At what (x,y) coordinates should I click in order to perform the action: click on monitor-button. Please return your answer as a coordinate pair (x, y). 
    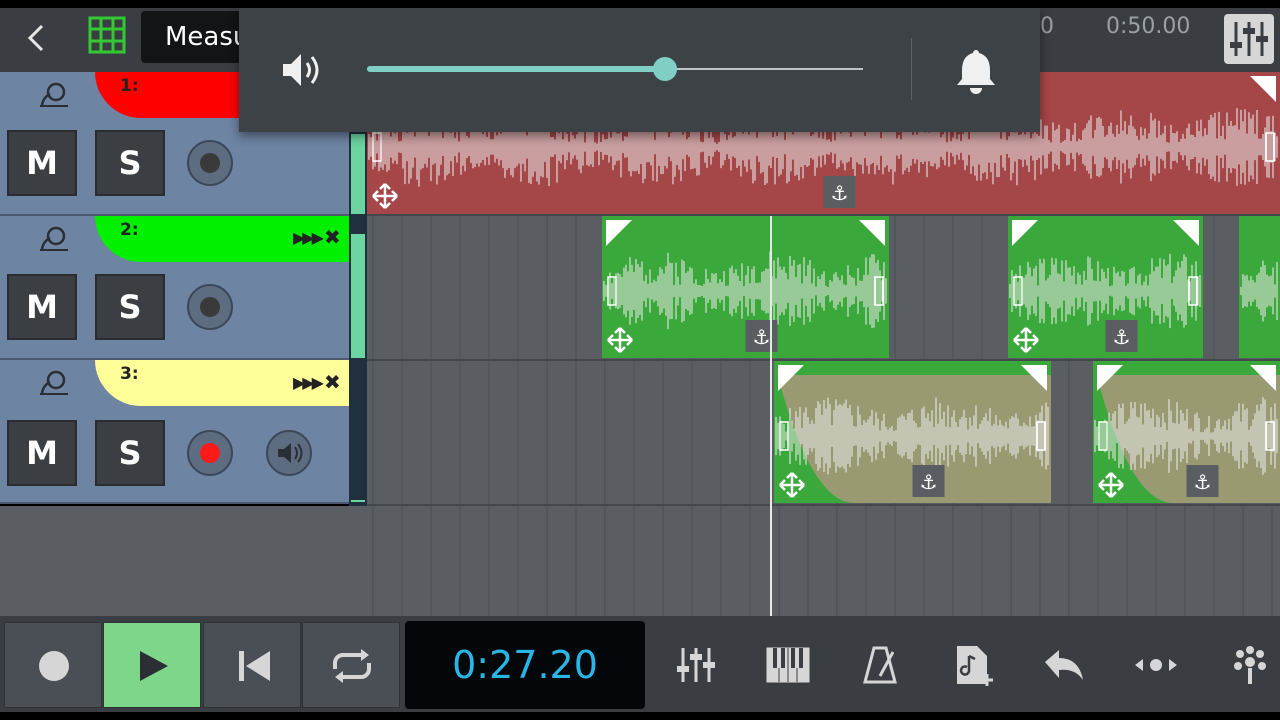
    Looking at the image, I should click on (289, 453).